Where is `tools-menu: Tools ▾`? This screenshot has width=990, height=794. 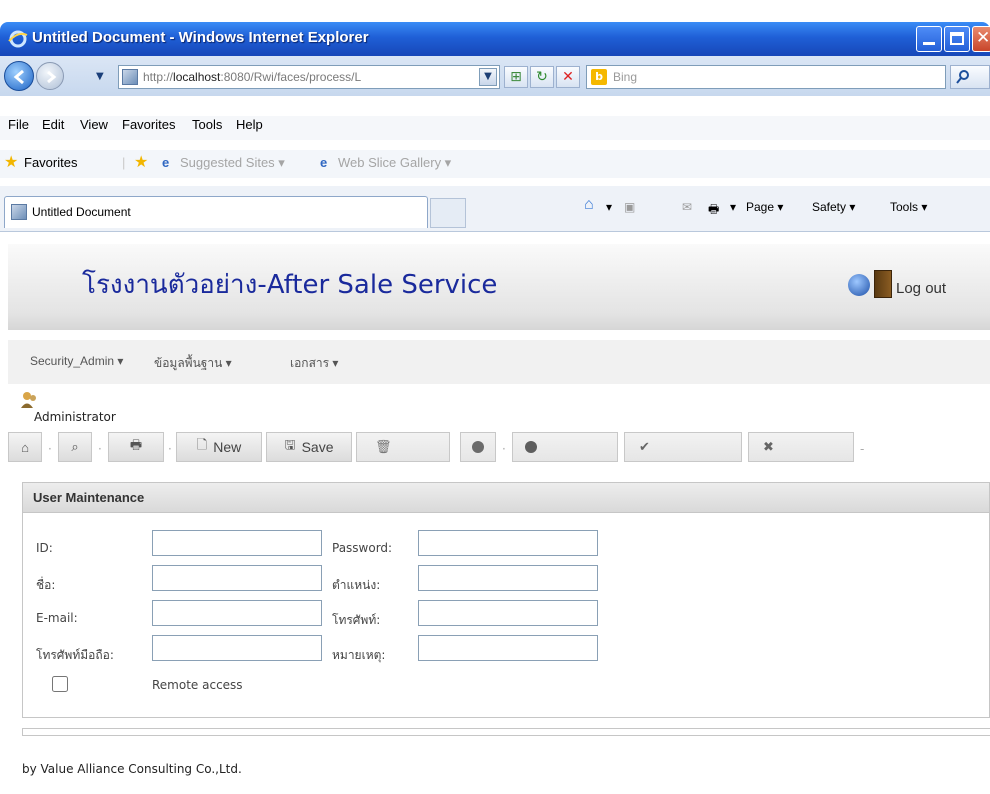 tools-menu: Tools ▾ is located at coordinates (908, 207).